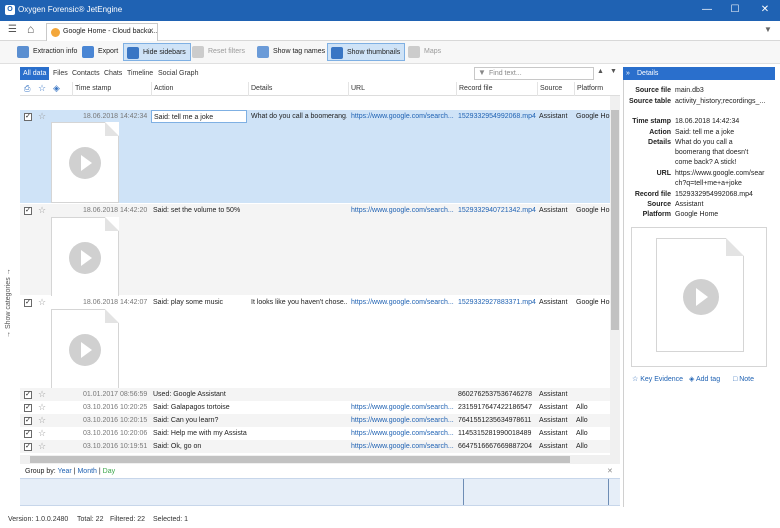 The image size is (780, 528). I want to click on timeline-close-icon: ✕, so click(610, 471).